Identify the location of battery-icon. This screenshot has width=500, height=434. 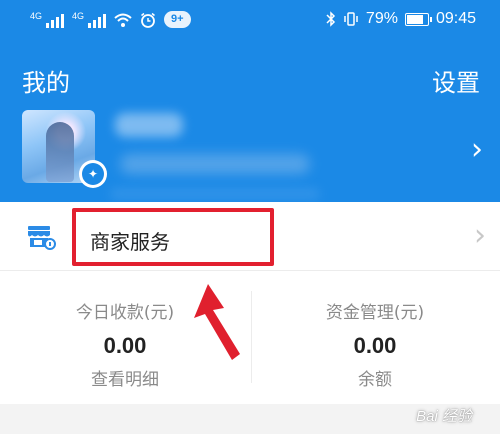
(418, 19).